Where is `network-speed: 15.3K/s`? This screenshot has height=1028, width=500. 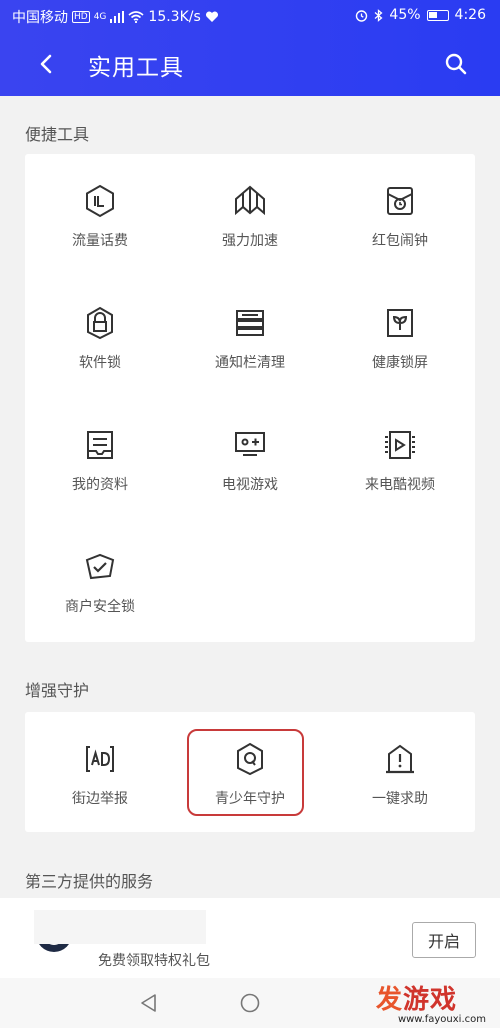 network-speed: 15.3K/s is located at coordinates (174, 17).